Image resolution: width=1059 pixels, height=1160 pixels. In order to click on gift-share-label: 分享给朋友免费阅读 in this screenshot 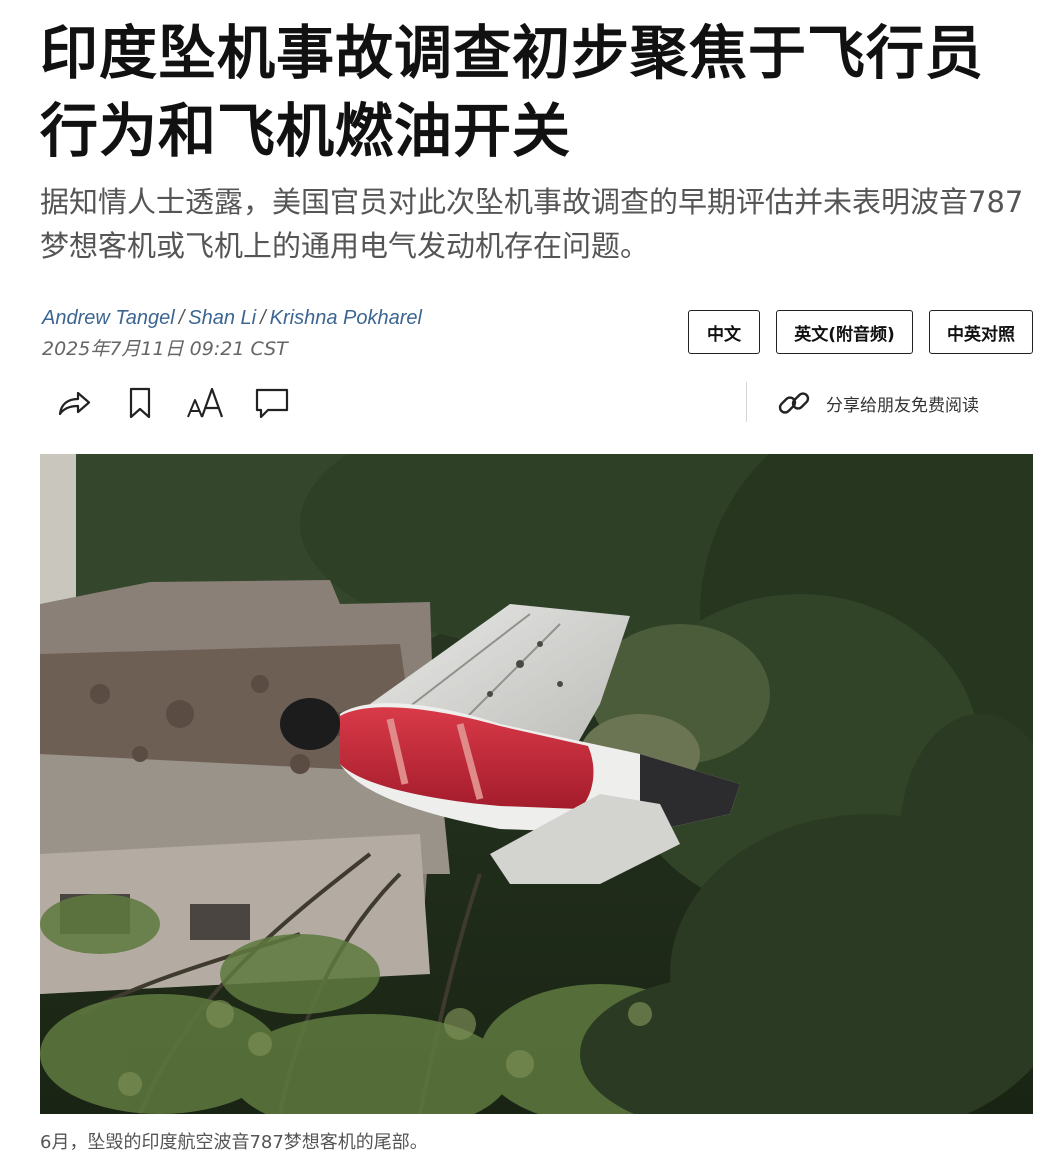, I will do `click(902, 405)`.